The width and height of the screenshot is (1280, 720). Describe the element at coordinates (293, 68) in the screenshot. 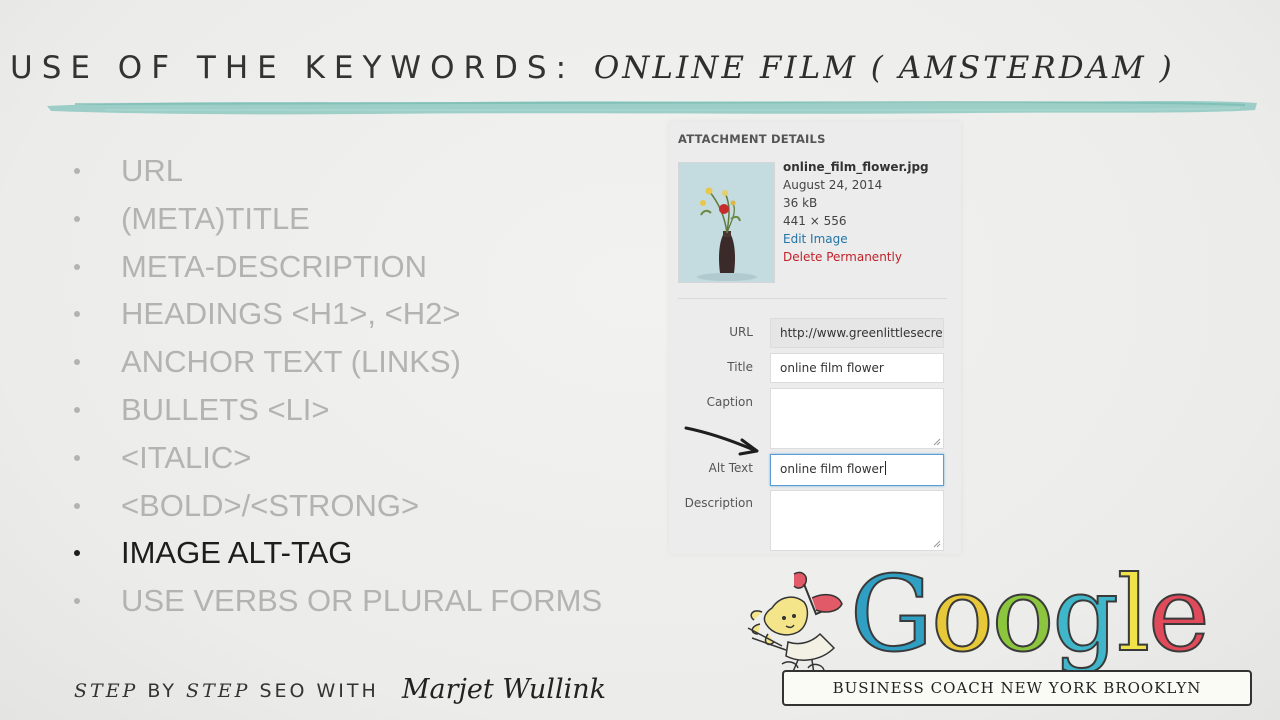

I see `slide-title-prefix: USE OF THE KEYWORDS:` at that location.